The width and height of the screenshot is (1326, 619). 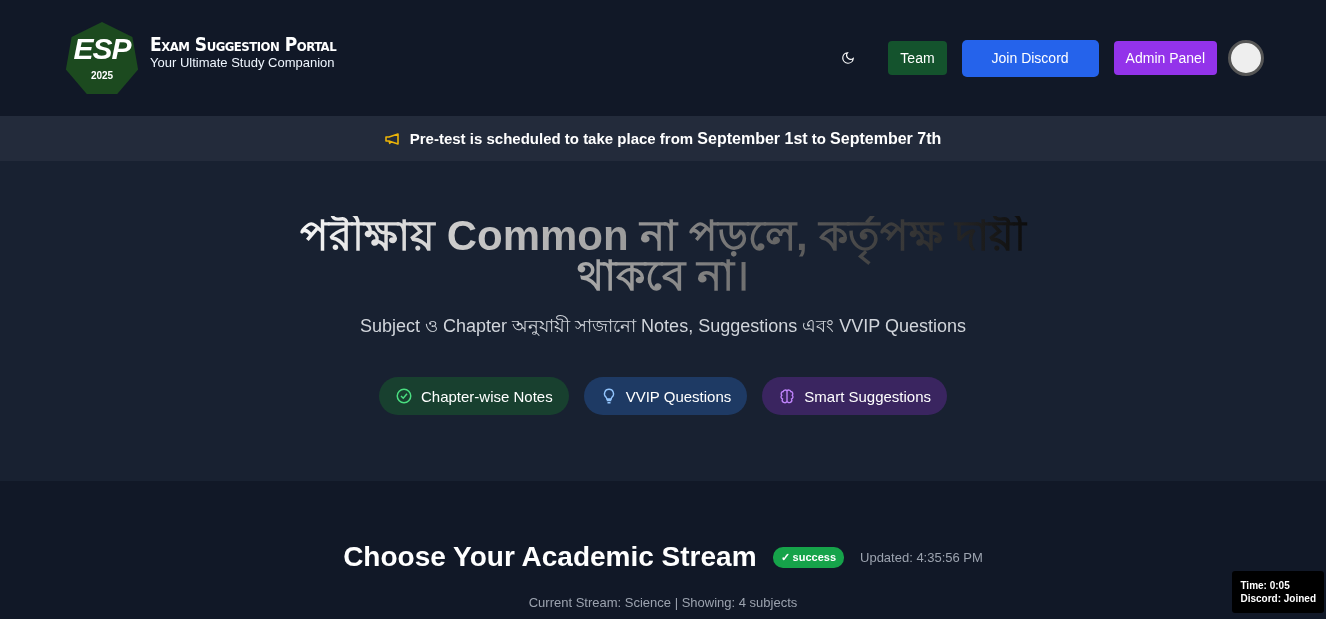 What do you see at coordinates (392, 138) in the screenshot?
I see `megaphone-icon` at bounding box center [392, 138].